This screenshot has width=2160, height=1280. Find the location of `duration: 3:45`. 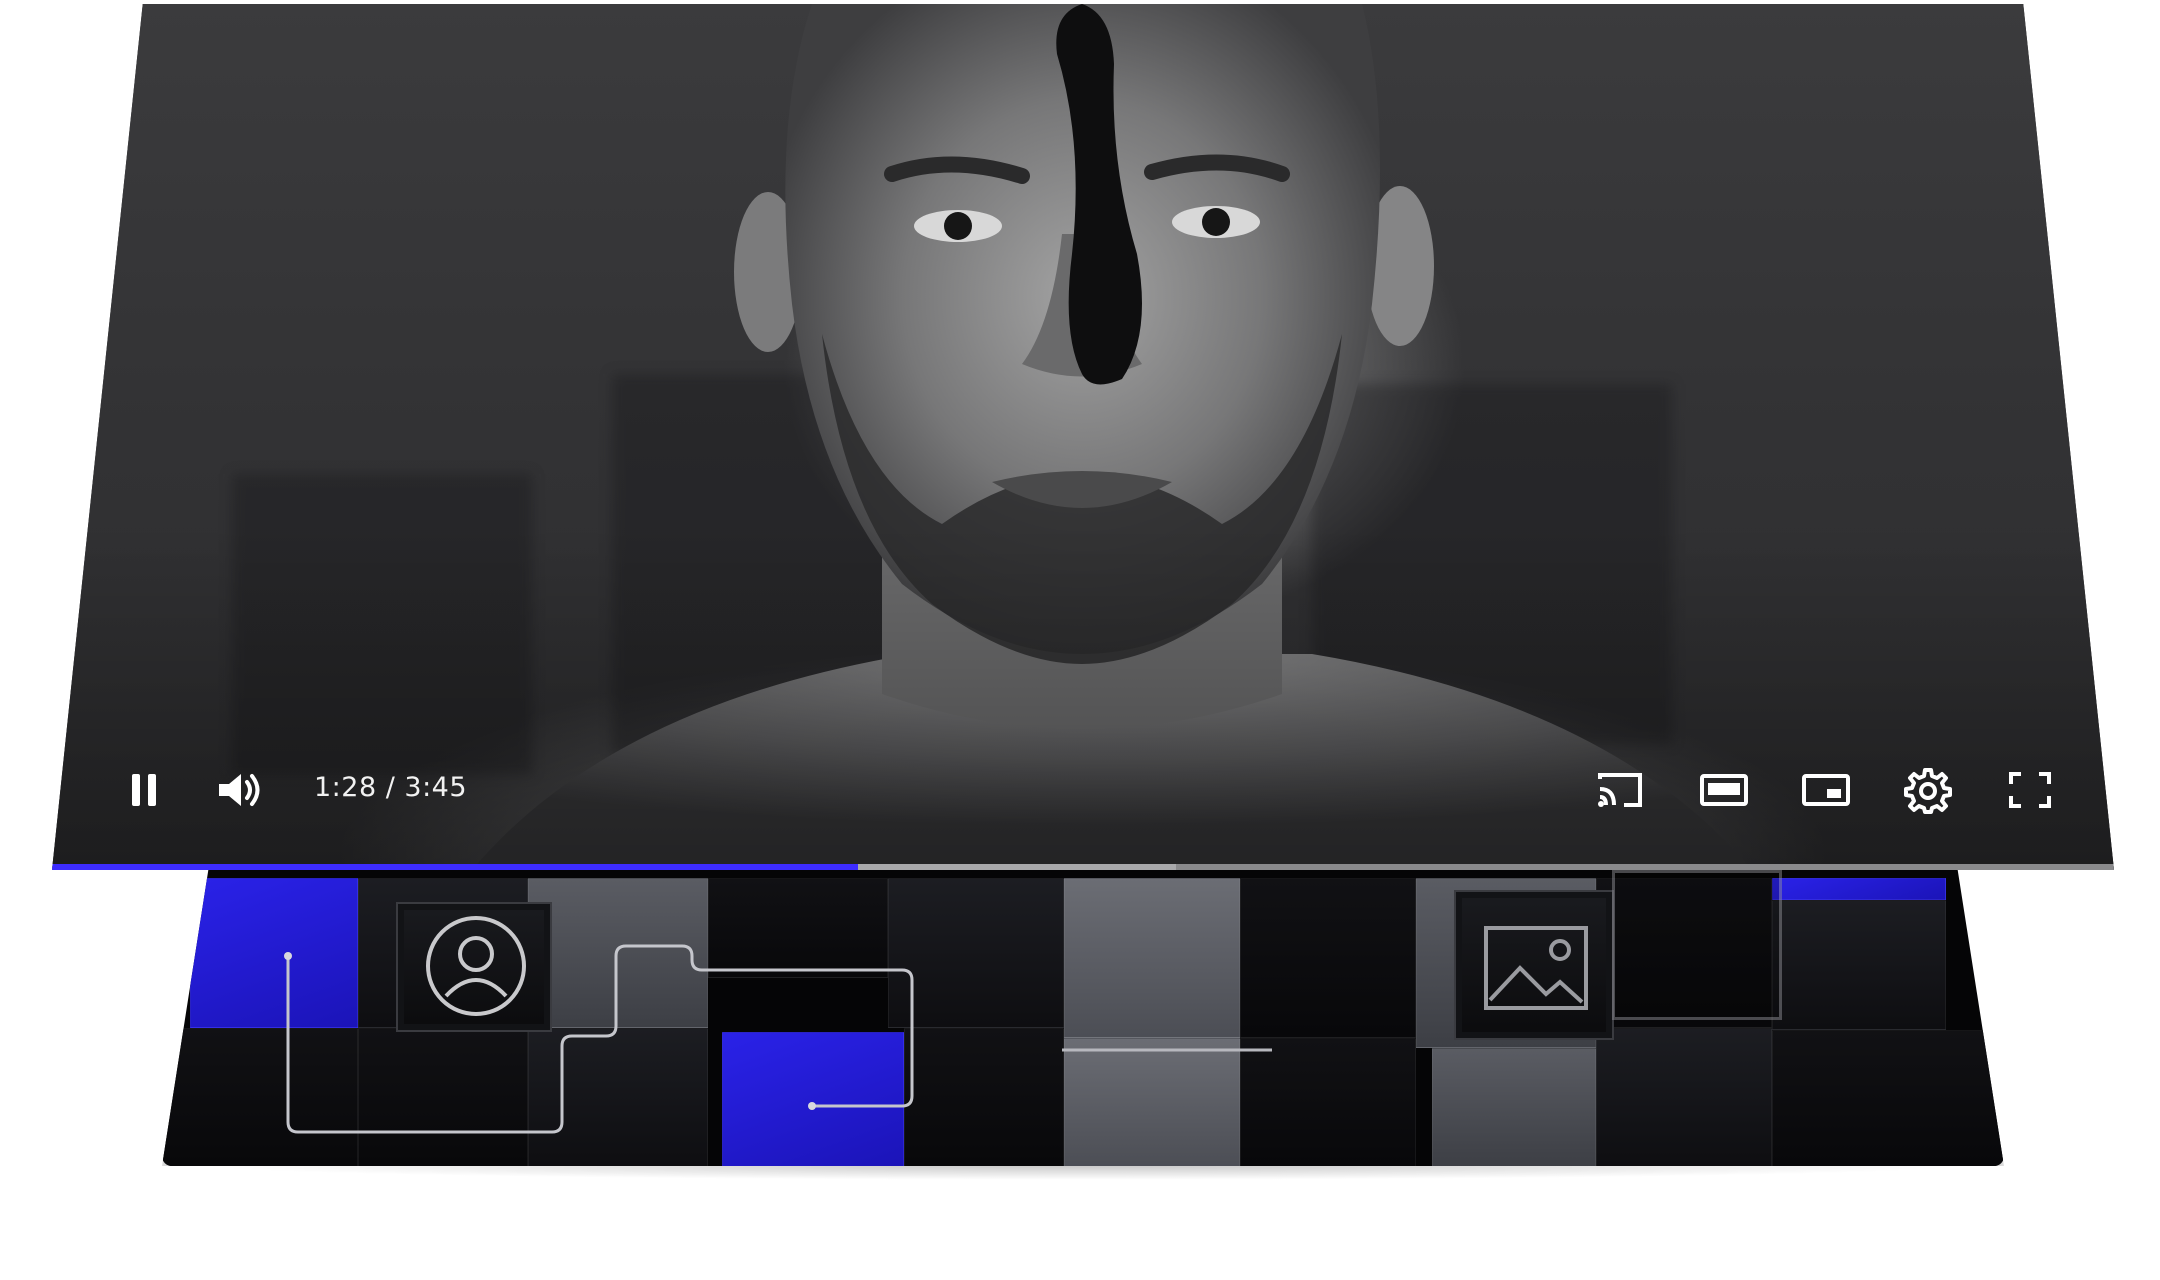

duration: 3:45 is located at coordinates (436, 787).